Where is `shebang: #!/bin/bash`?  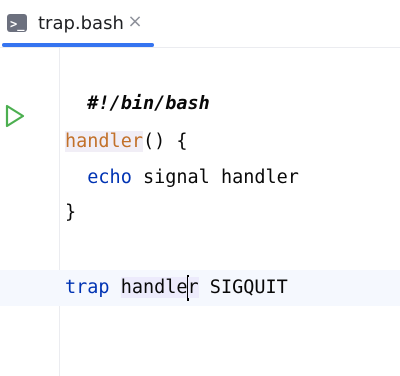 shebang: #!/bin/bash is located at coordinates (148, 103).